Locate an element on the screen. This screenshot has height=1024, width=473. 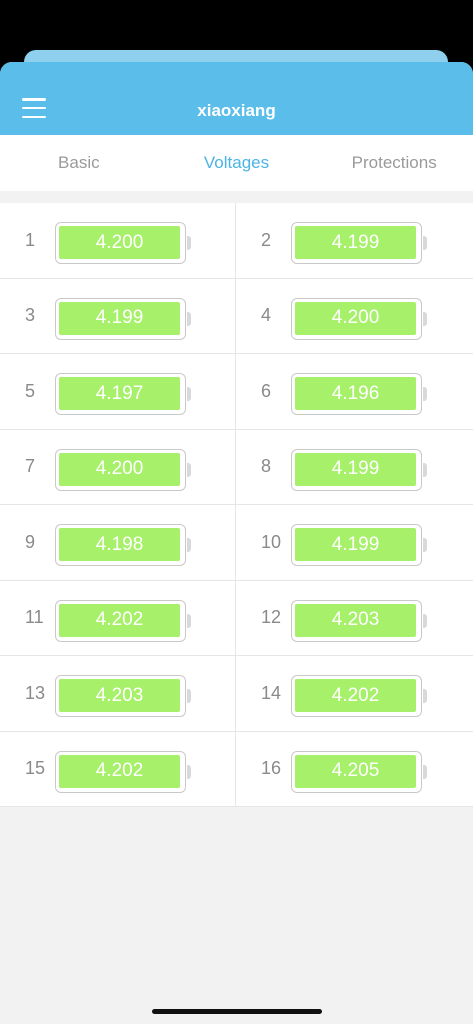
cell-item-2: 2 4.199 is located at coordinates (354, 241).